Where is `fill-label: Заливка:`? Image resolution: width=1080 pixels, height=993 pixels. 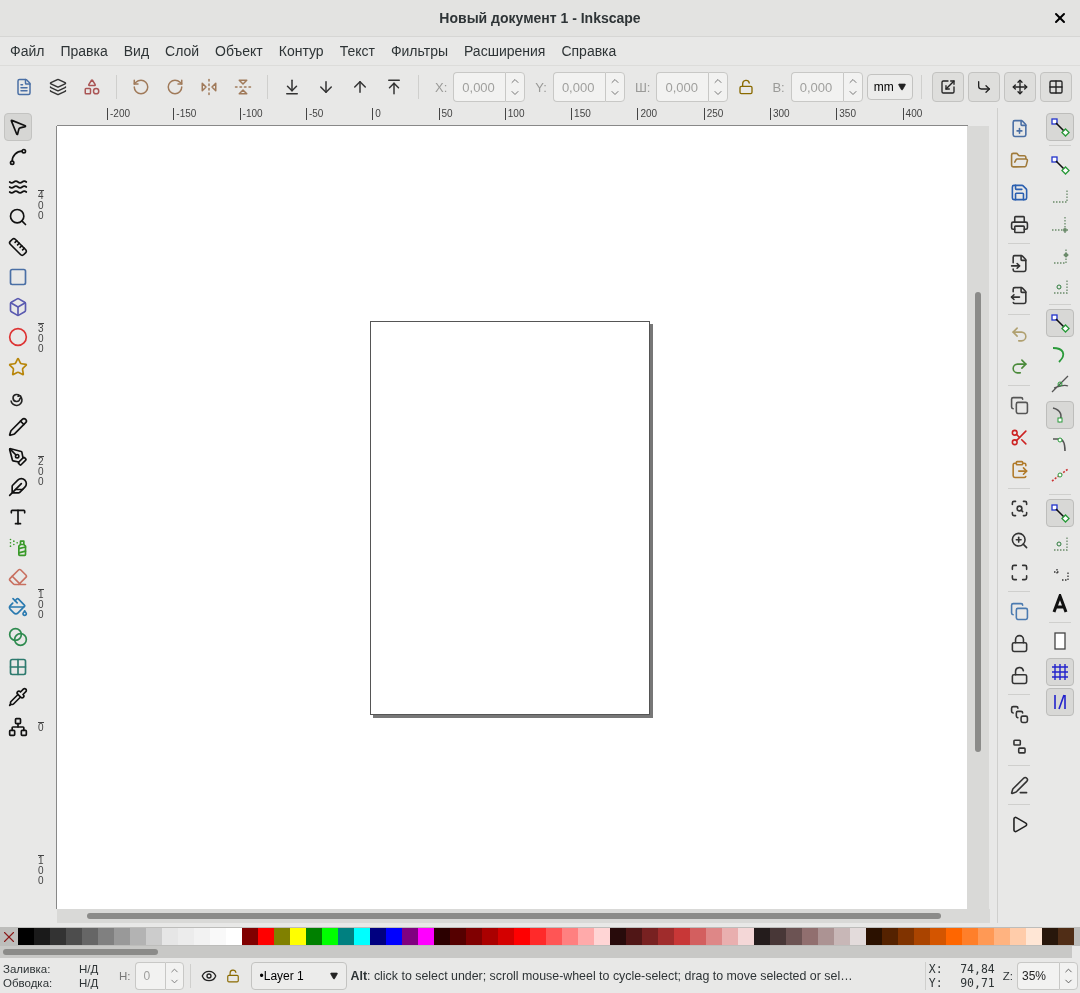
fill-label: Заливка: is located at coordinates (27, 968).